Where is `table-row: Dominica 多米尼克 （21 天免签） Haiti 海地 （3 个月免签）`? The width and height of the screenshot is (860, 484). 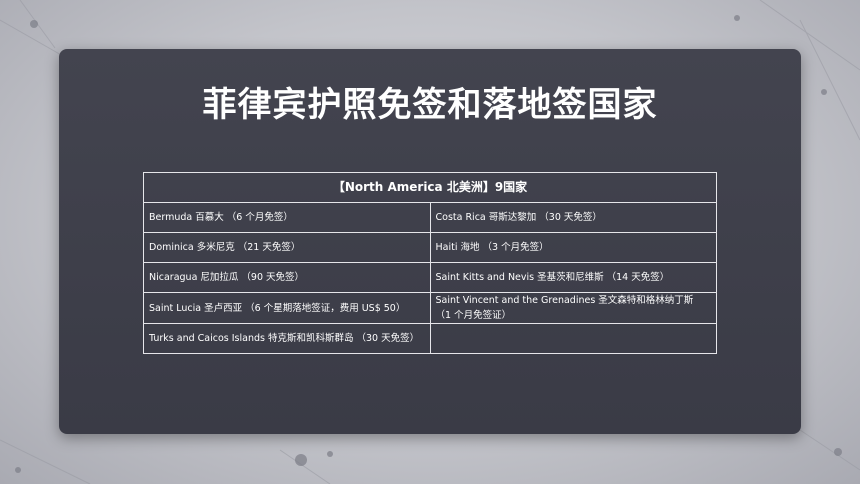 table-row: Dominica 多米尼克 （21 天免签） Haiti 海地 （3 个月免签） is located at coordinates (430, 247).